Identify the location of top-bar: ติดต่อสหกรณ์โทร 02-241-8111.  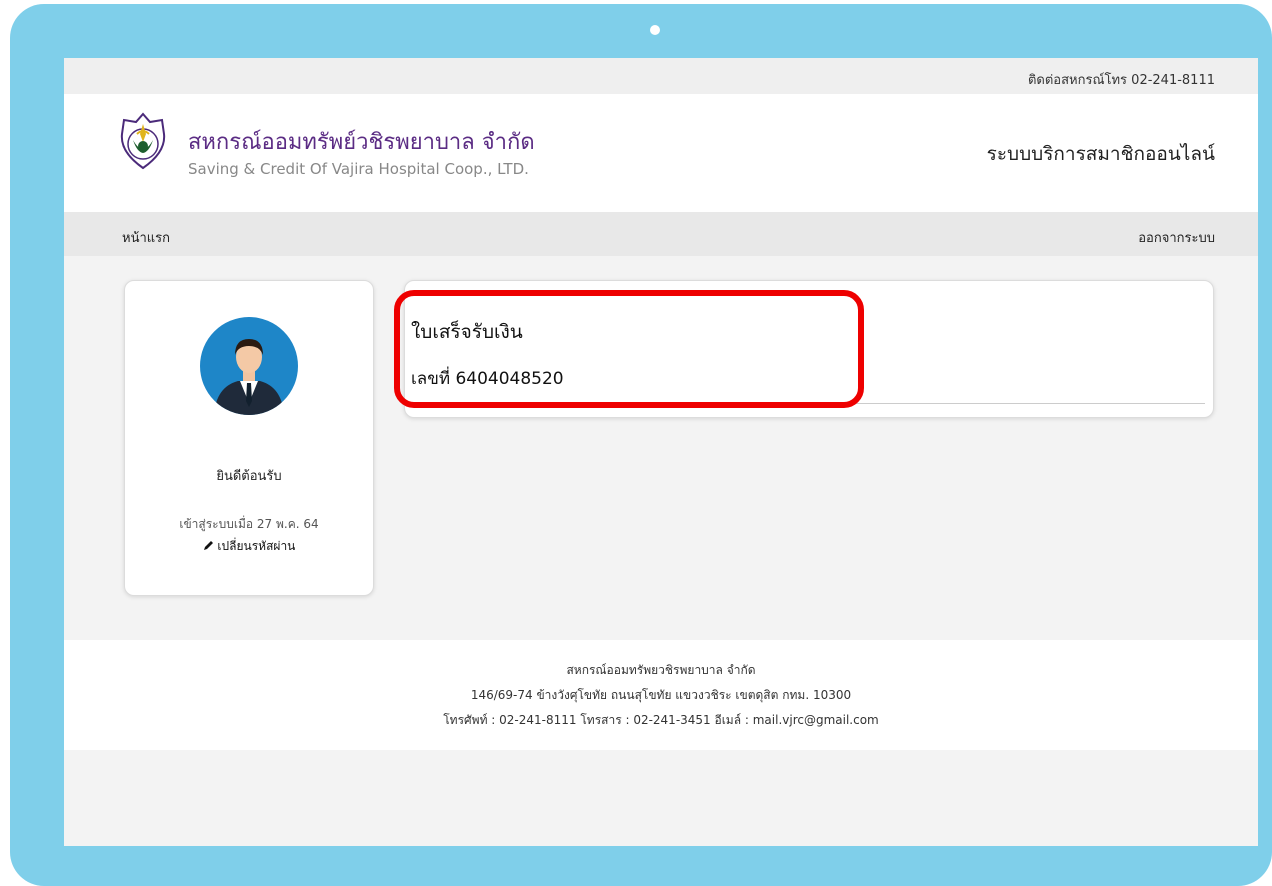
(661, 76).